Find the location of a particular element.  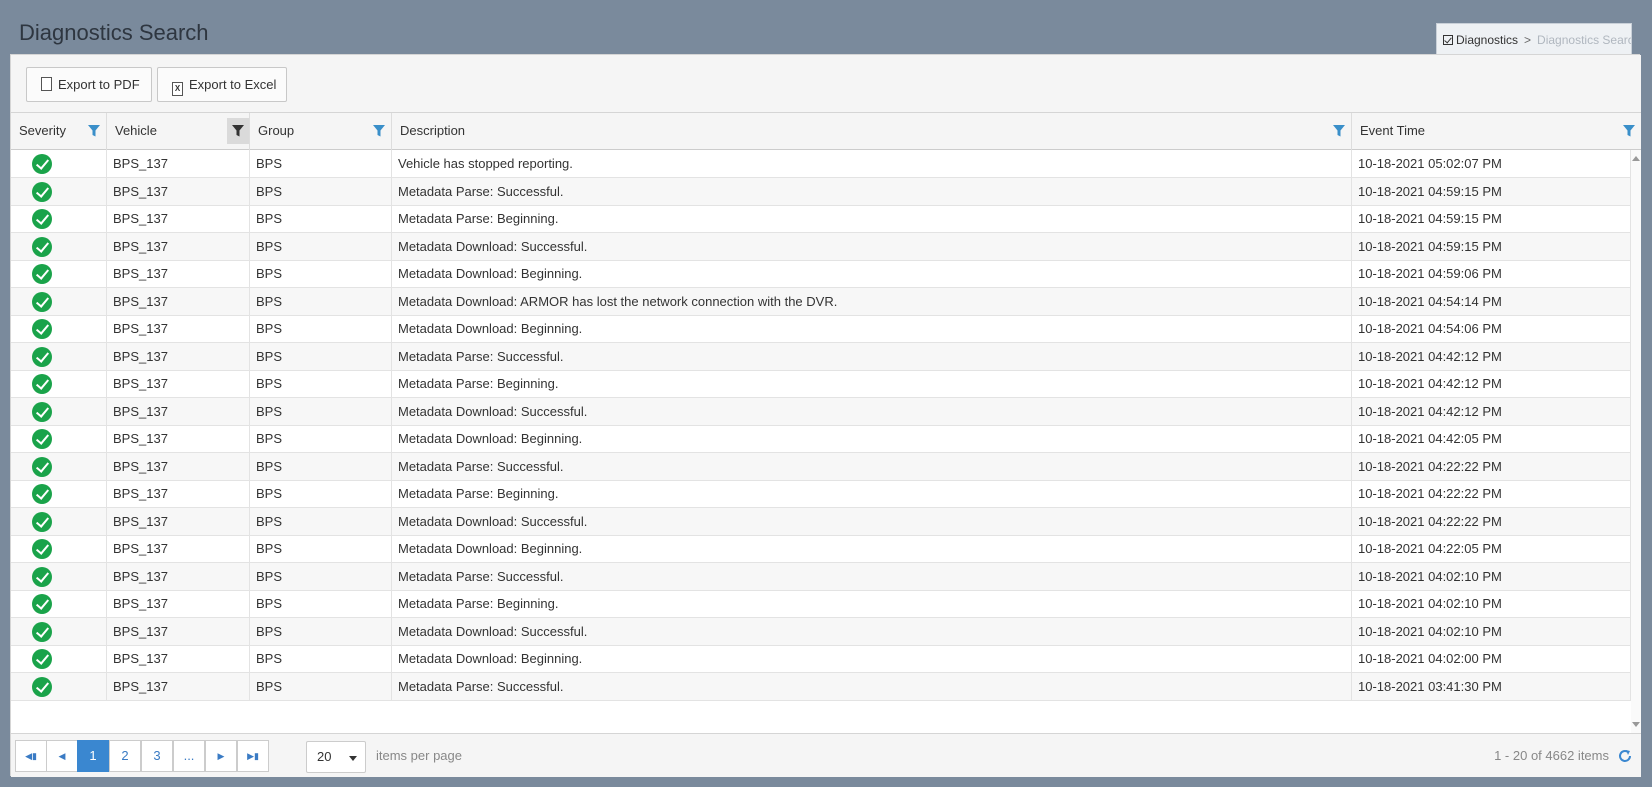

column-header-severity: Severity is located at coordinates (59, 131).